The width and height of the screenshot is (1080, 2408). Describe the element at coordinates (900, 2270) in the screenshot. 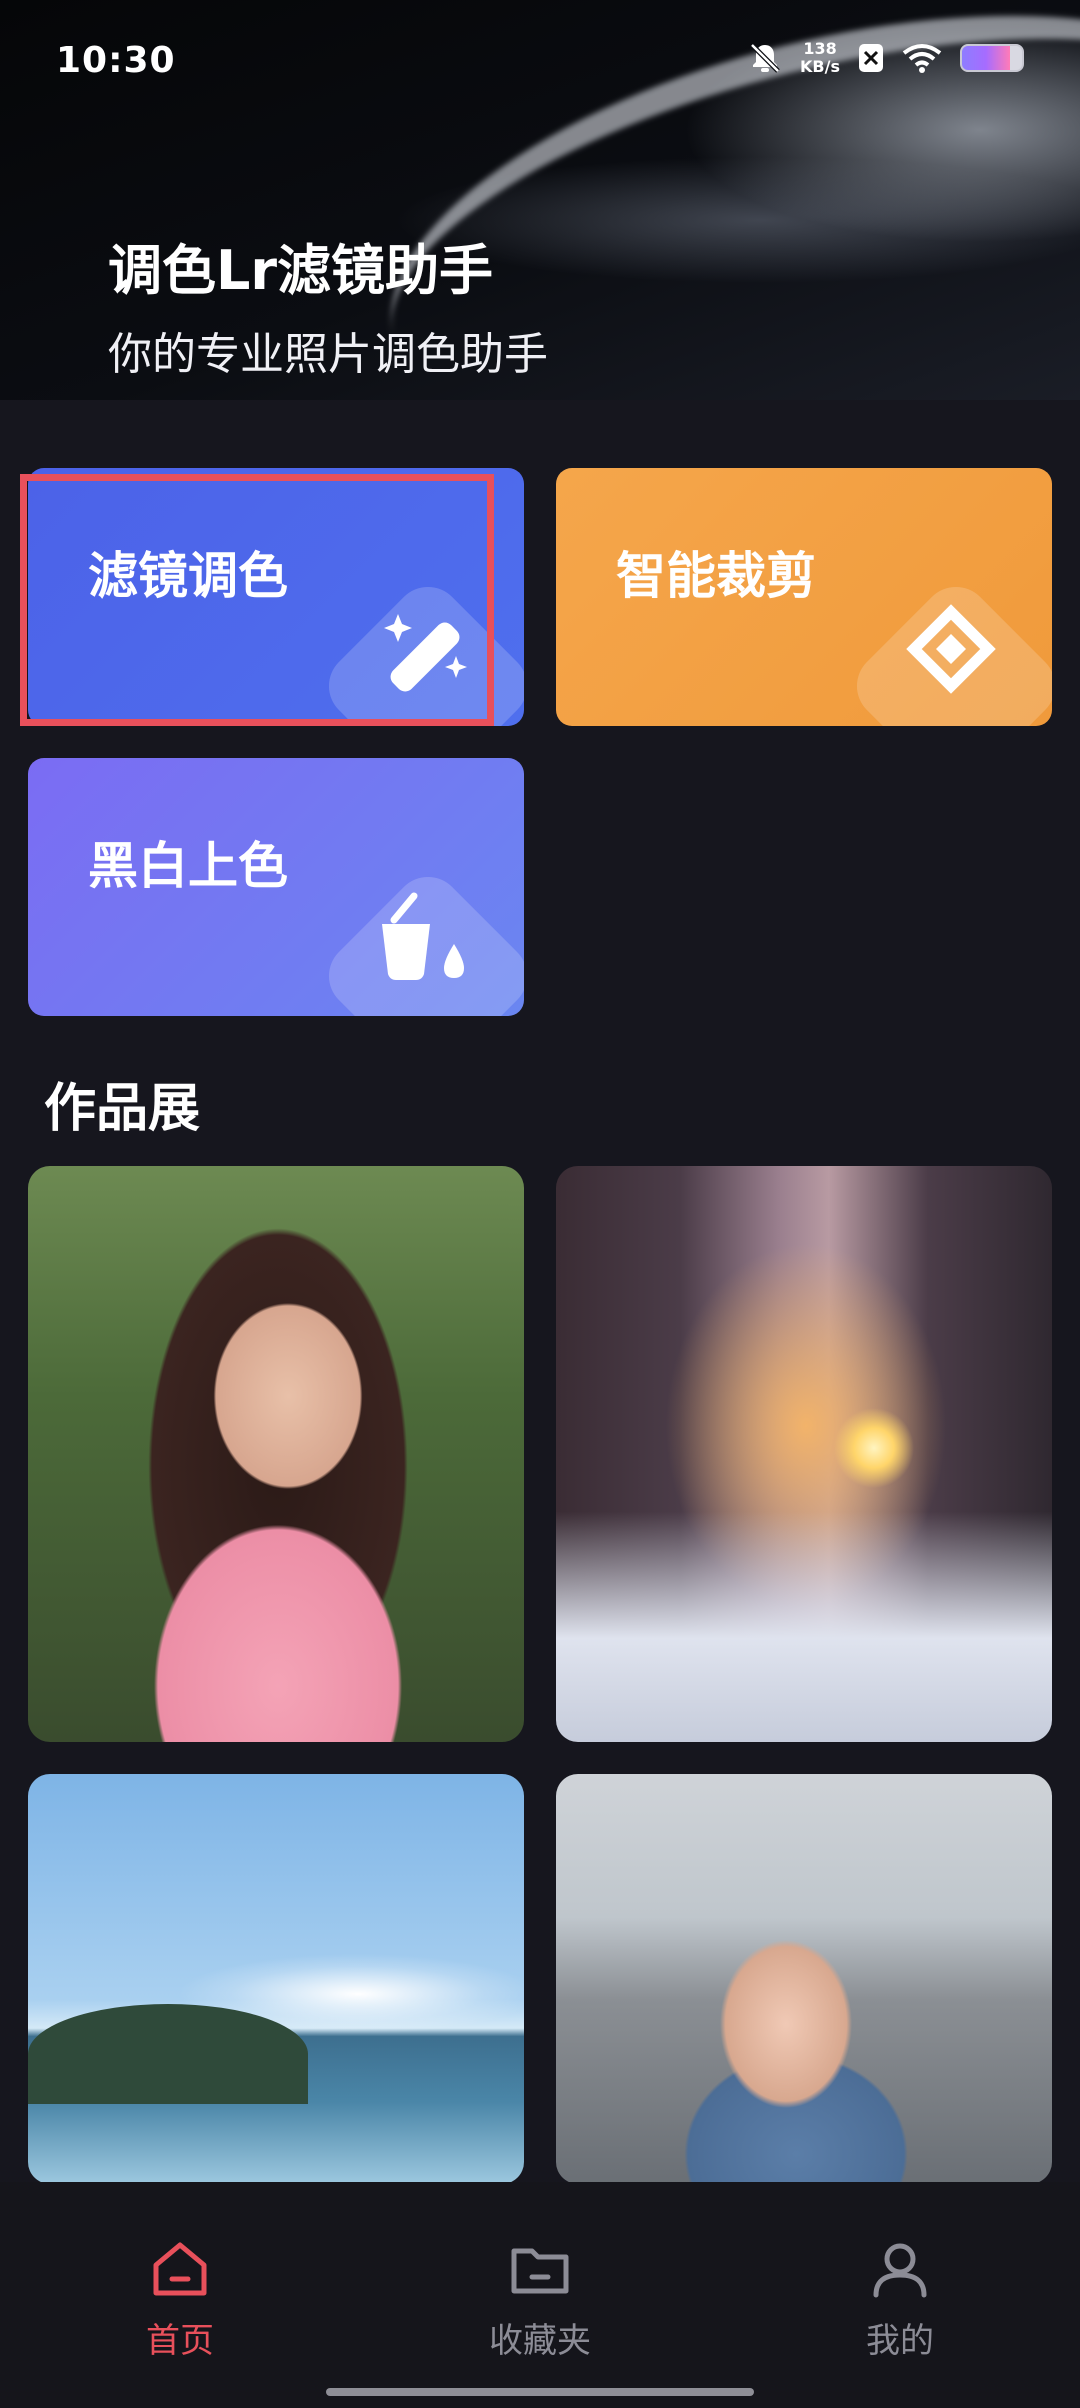

I see `user-icon` at that location.